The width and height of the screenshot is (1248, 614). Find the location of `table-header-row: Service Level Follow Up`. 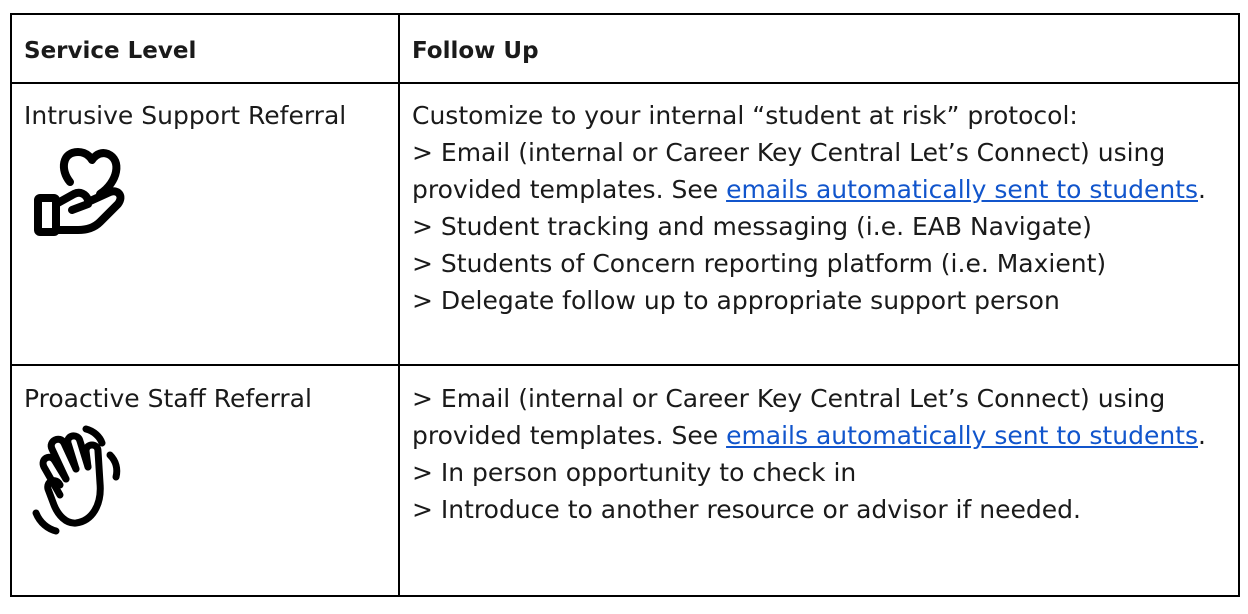

table-header-row: Service Level Follow Up is located at coordinates (625, 48).